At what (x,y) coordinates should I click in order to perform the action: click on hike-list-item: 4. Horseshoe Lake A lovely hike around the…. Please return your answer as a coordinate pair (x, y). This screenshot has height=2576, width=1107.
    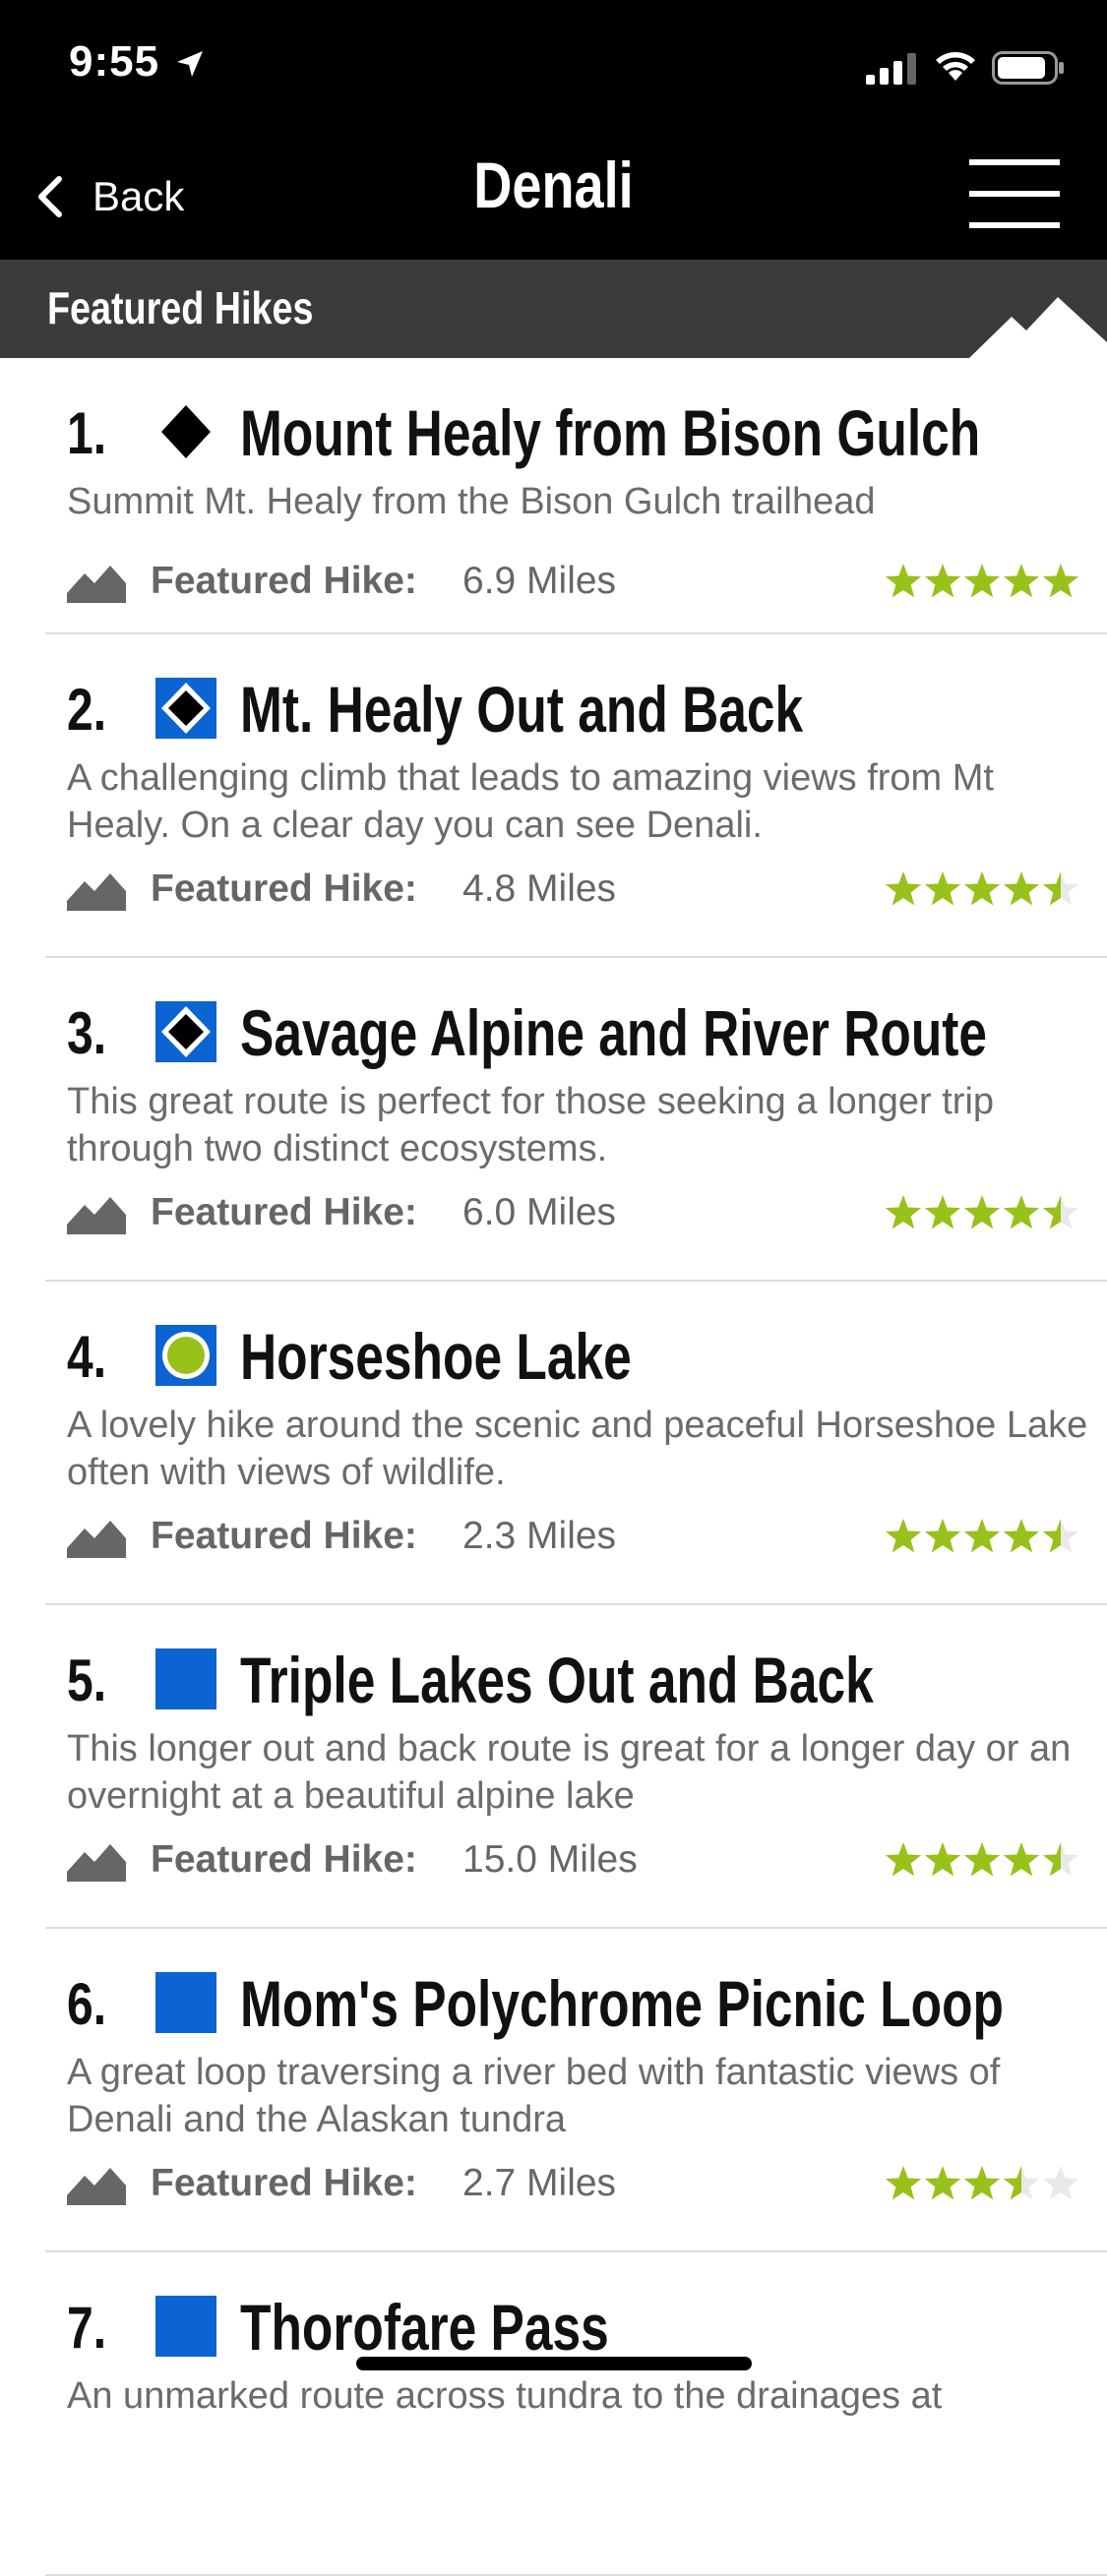
    Looking at the image, I should click on (576, 1443).